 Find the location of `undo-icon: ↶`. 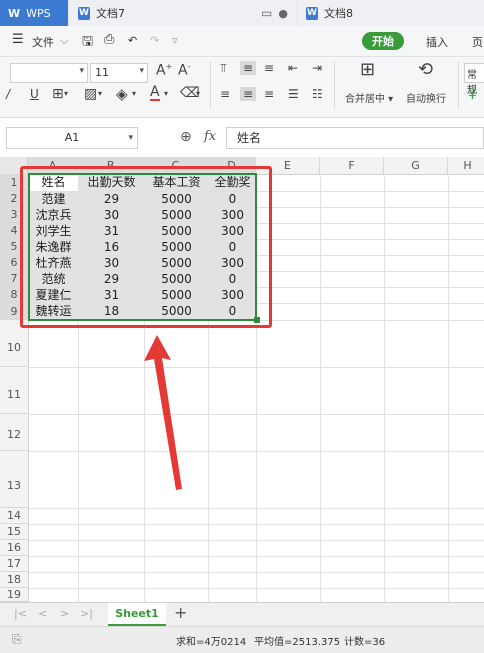

undo-icon: ↶ is located at coordinates (132, 40).